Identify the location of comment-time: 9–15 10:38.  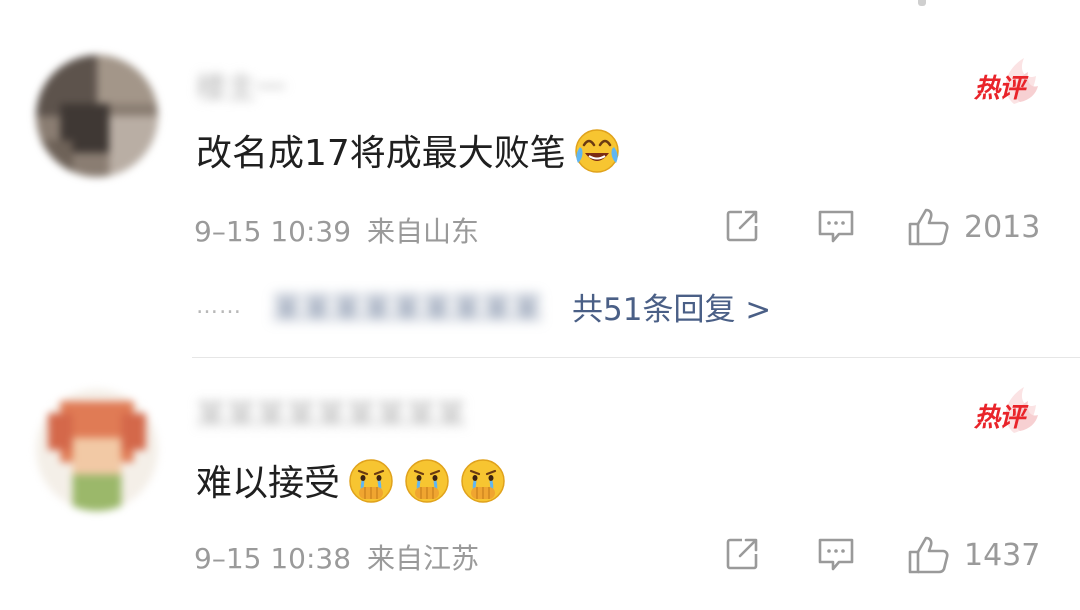
(273, 558).